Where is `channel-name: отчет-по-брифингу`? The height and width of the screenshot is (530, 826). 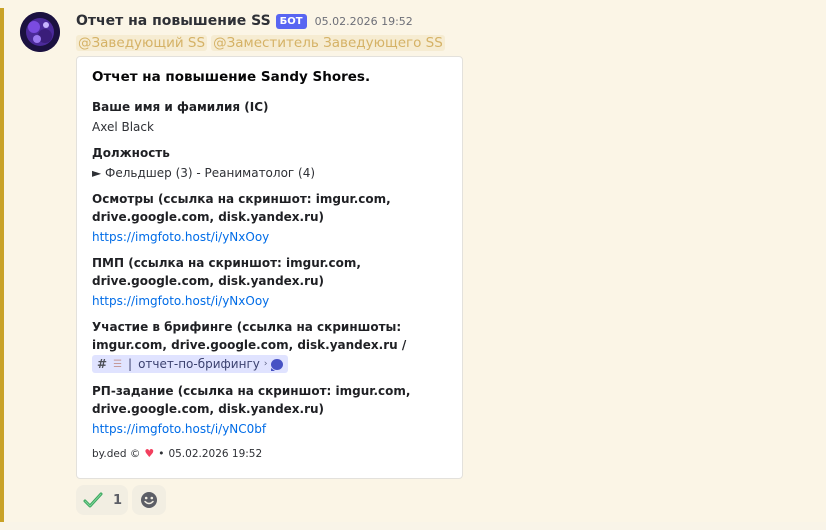
channel-name: отчет-по-брифингу is located at coordinates (199, 364).